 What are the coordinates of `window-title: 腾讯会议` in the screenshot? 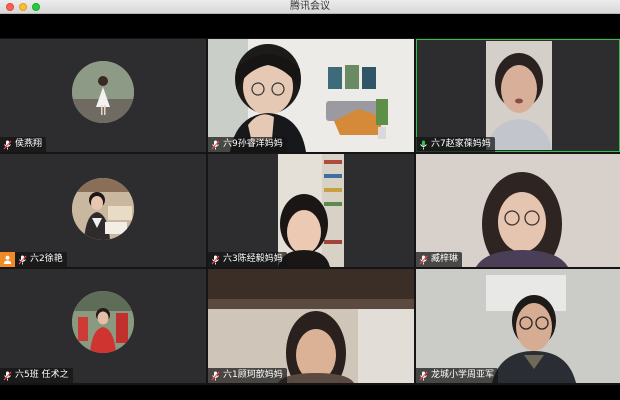 It's located at (310, 6).